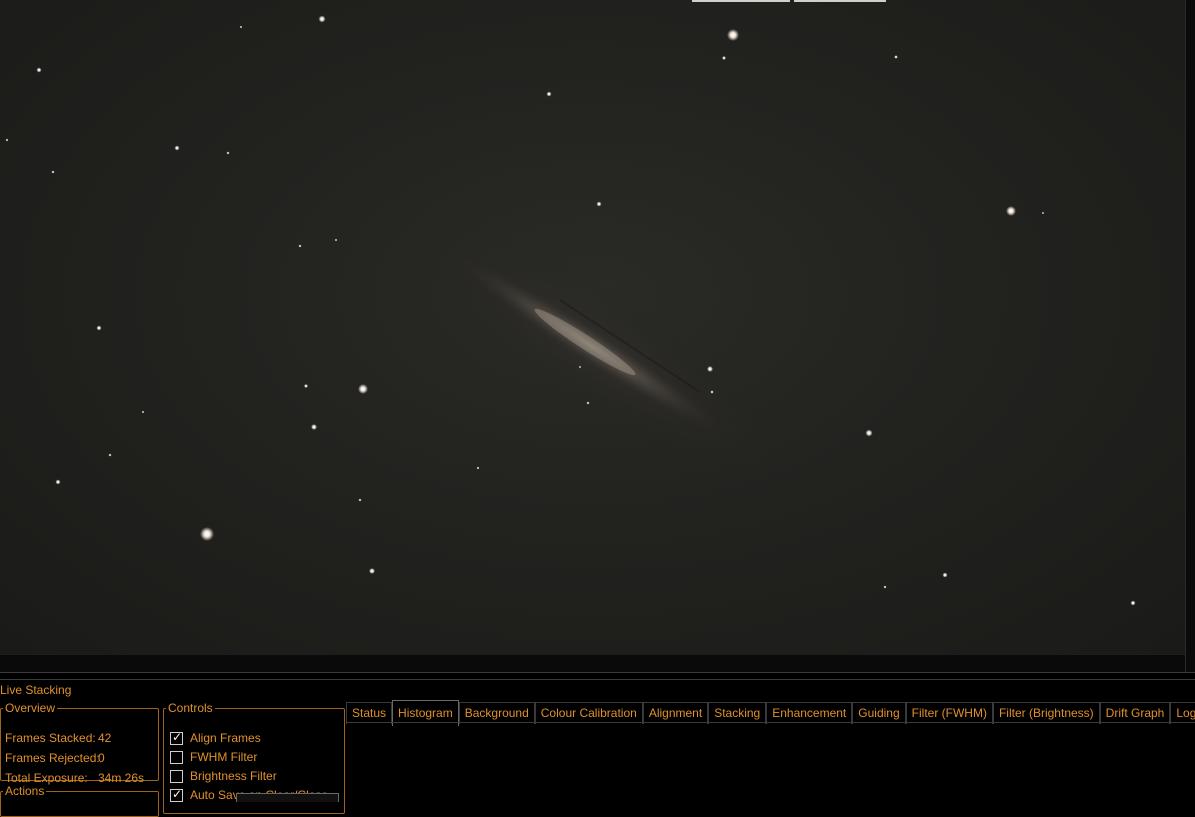 The height and width of the screenshot is (817, 1195). Describe the element at coordinates (46, 778) in the screenshot. I see `total-exposure-label: Total Exposure:` at that location.